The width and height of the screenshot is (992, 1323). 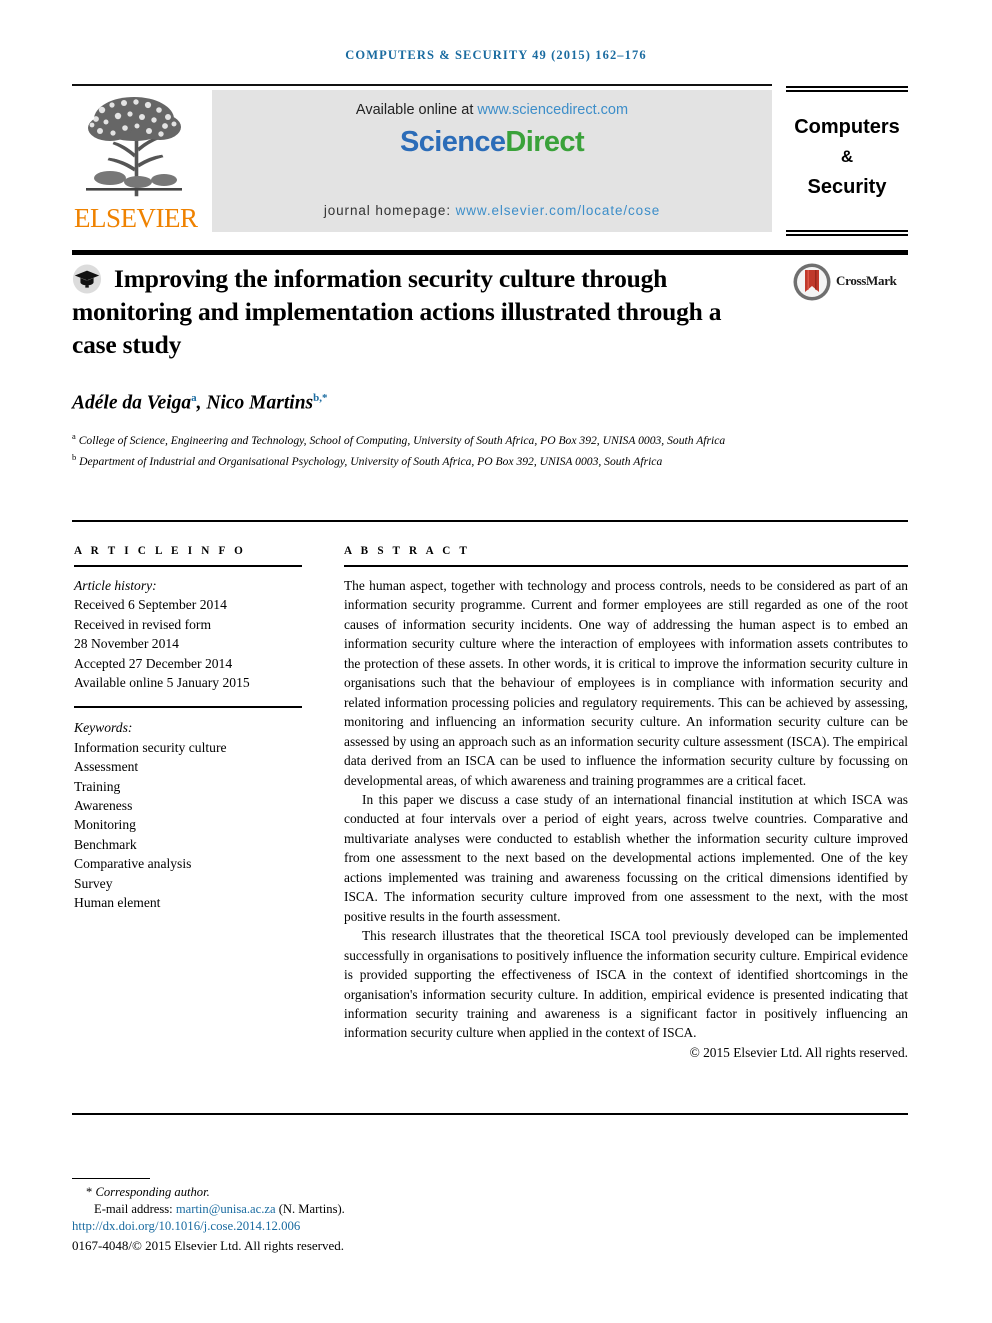 I want to click on keyword-item: Monitoring, so click(x=105, y=825).